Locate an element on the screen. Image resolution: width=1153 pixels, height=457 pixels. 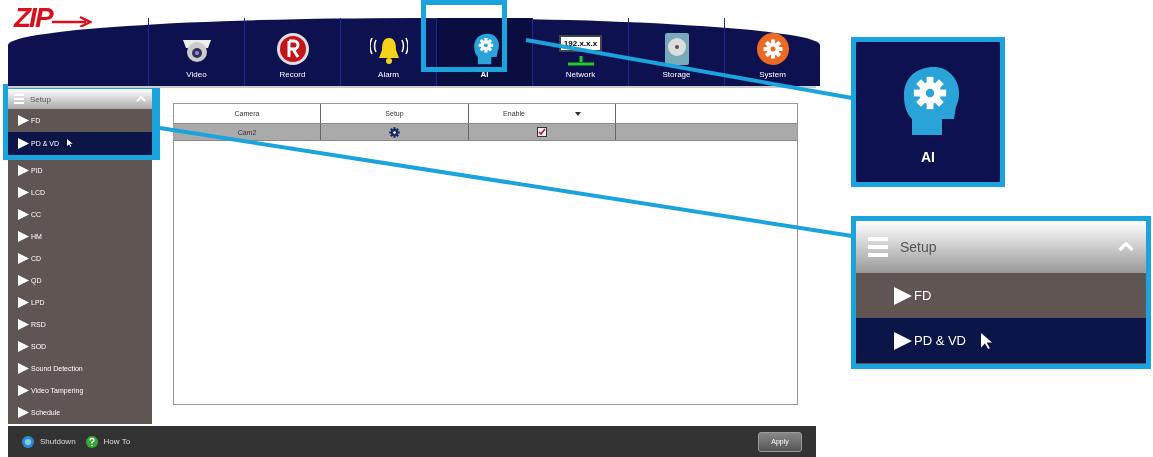
nav-tab: AI is located at coordinates (484, 52).